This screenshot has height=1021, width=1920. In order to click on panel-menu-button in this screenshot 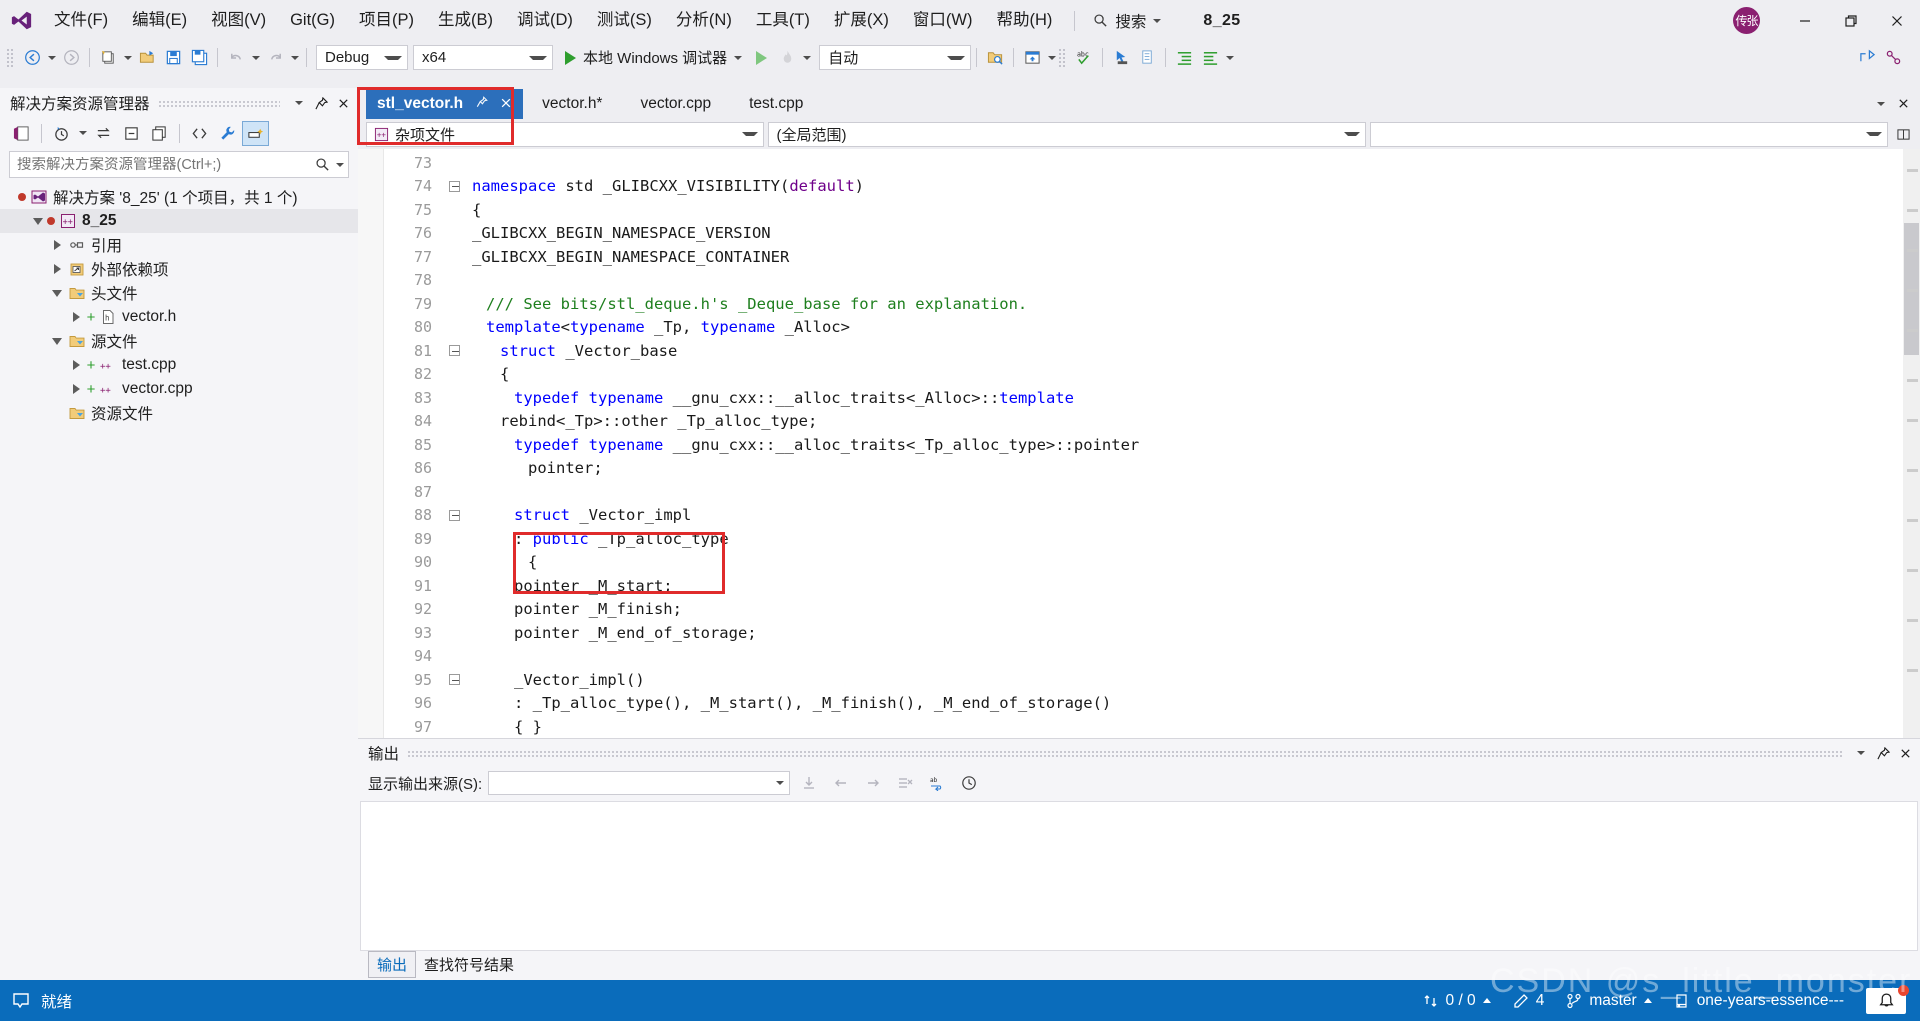, I will do `click(299, 103)`.